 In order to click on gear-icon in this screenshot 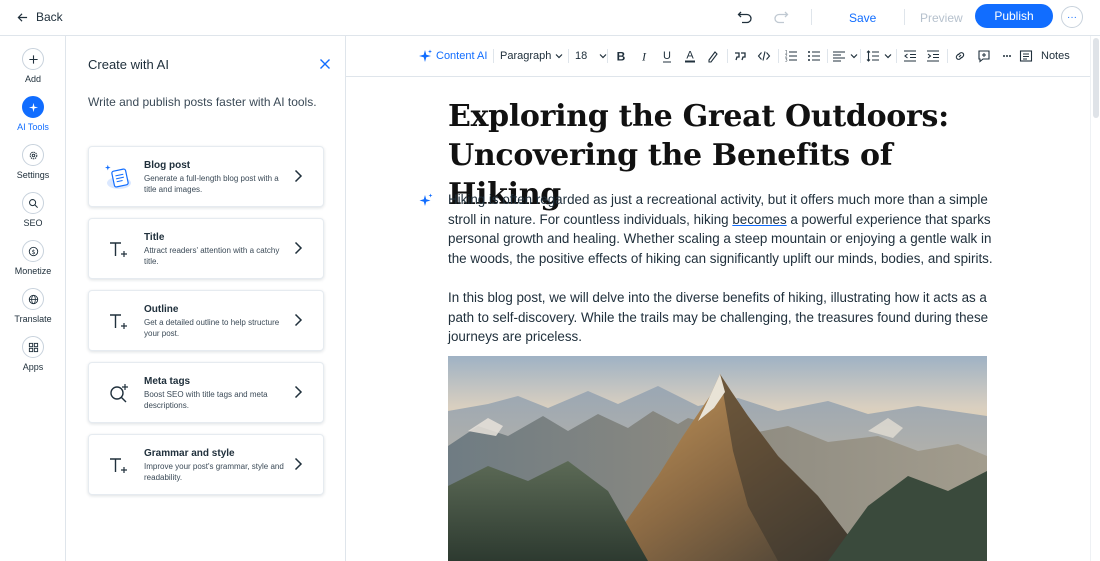, I will do `click(33, 155)`.